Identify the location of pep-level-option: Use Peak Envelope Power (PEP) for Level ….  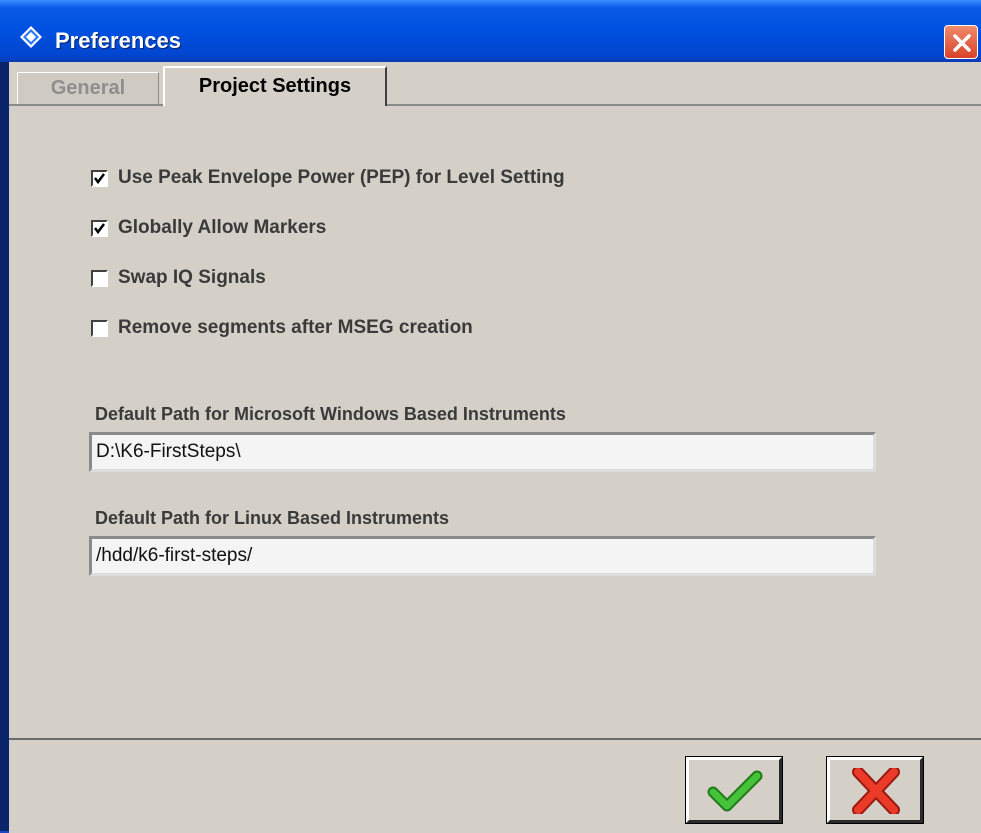
(328, 178).